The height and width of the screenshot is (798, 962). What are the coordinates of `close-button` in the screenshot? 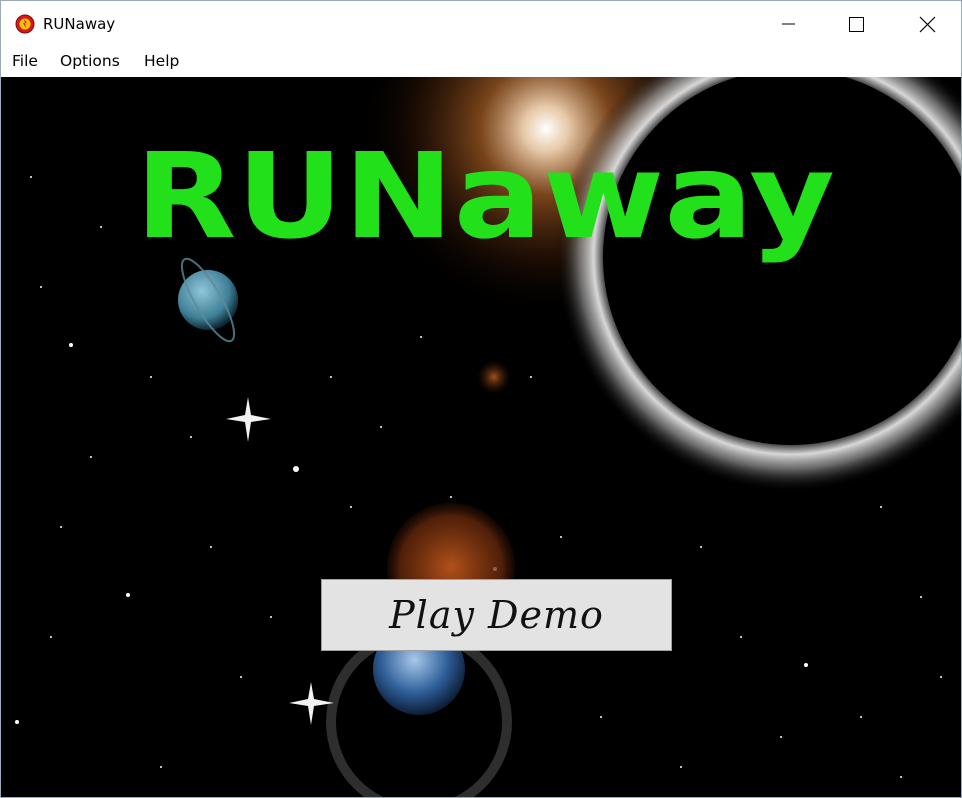 It's located at (927, 24).